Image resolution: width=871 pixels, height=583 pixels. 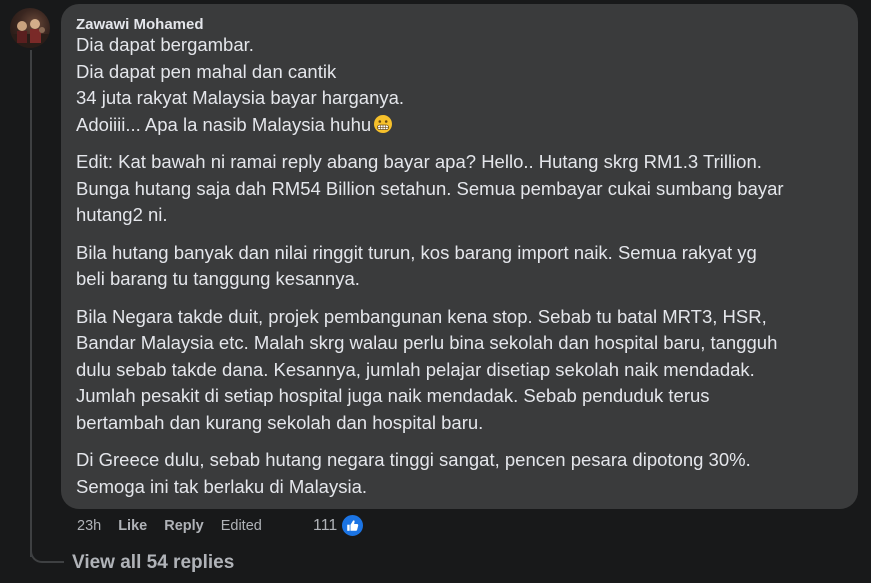 I want to click on comment-line: Semoga ini tak berlaku di Malaysia., so click(x=222, y=486).